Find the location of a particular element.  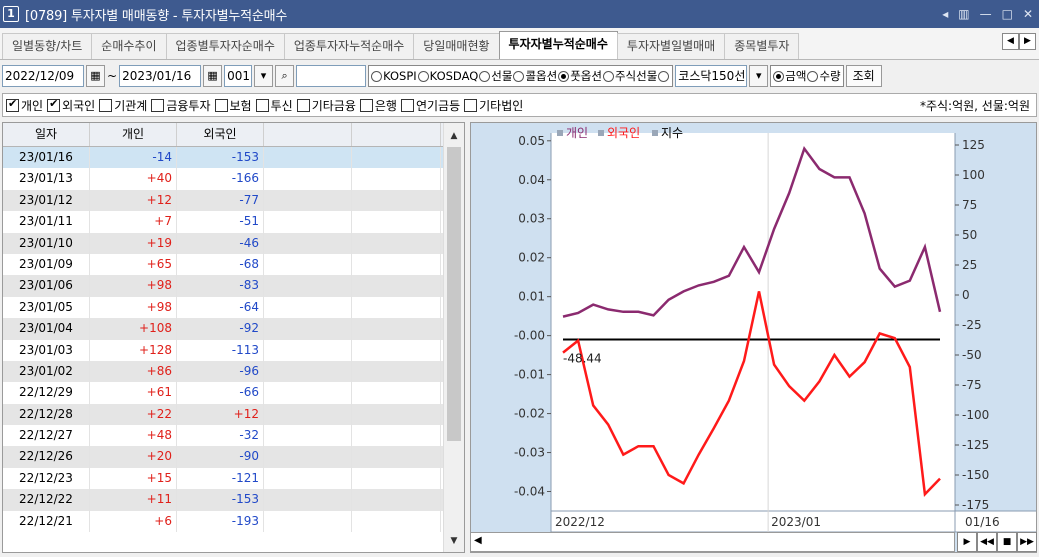

col-empty-header is located at coordinates (308, 134).